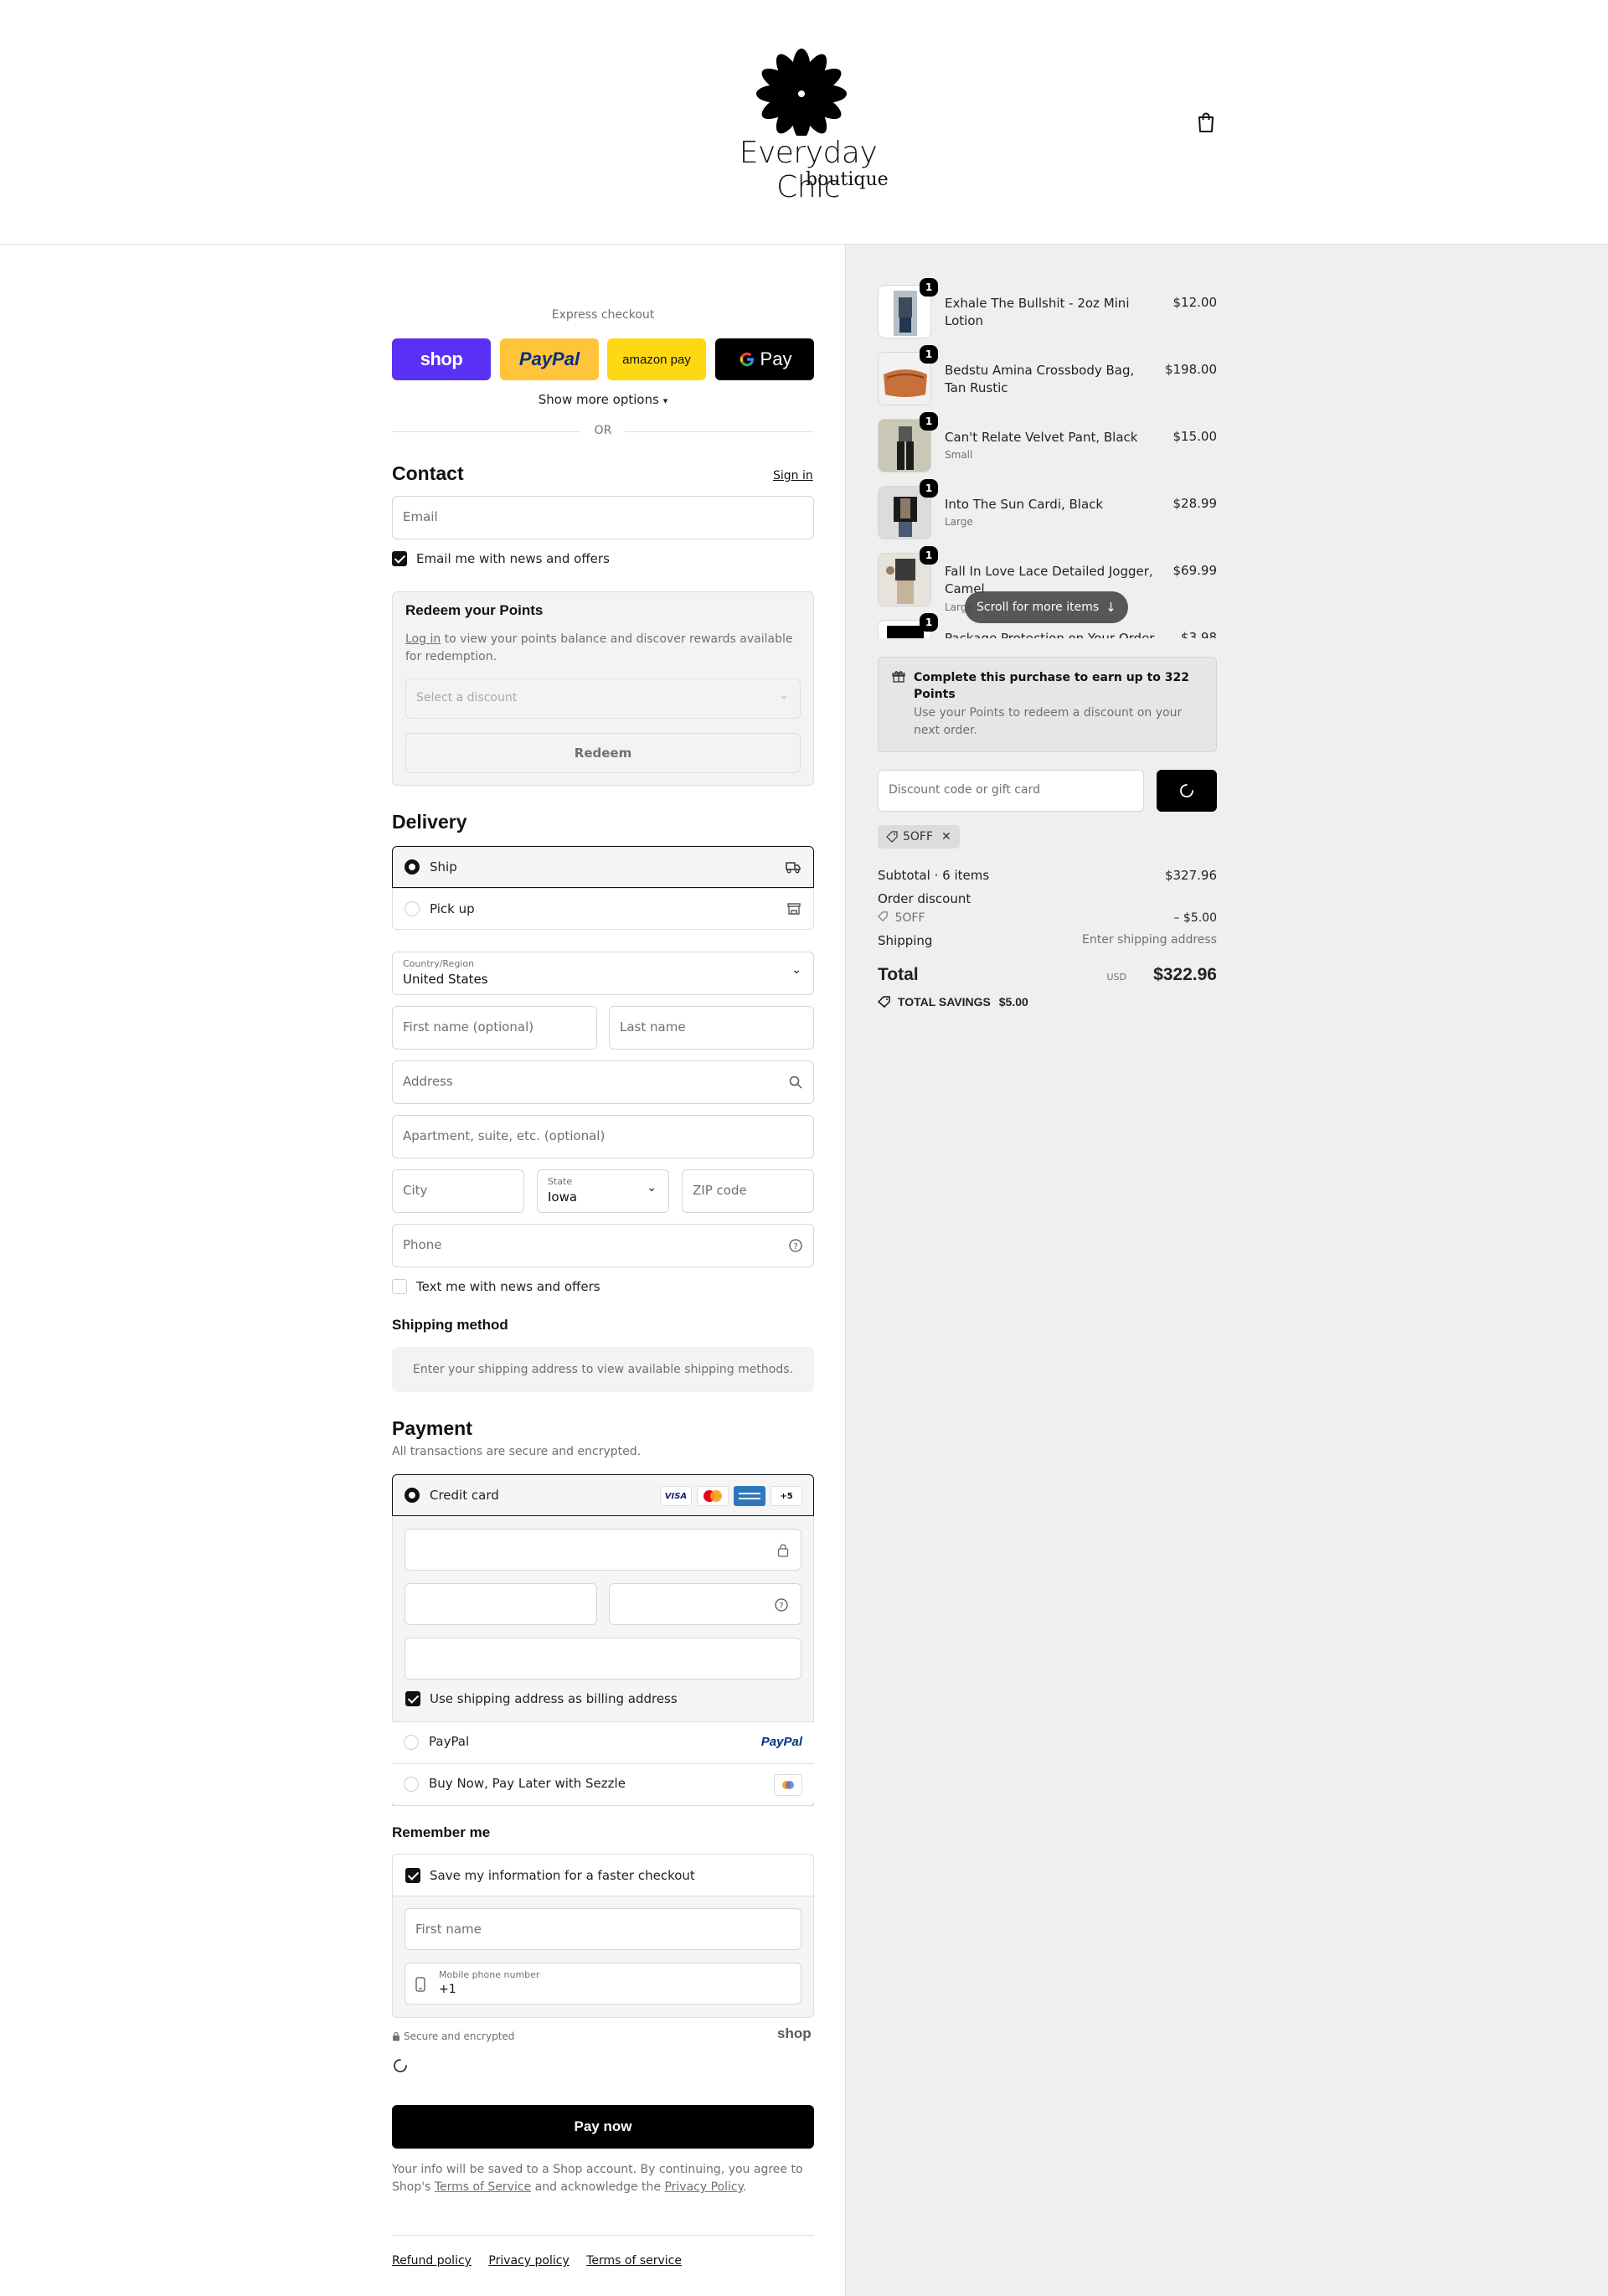 This screenshot has height=2296, width=1608. Describe the element at coordinates (1037, 312) in the screenshot. I see `item-name: Exhale The Bullshit - 2oz Mini Lotion` at that location.